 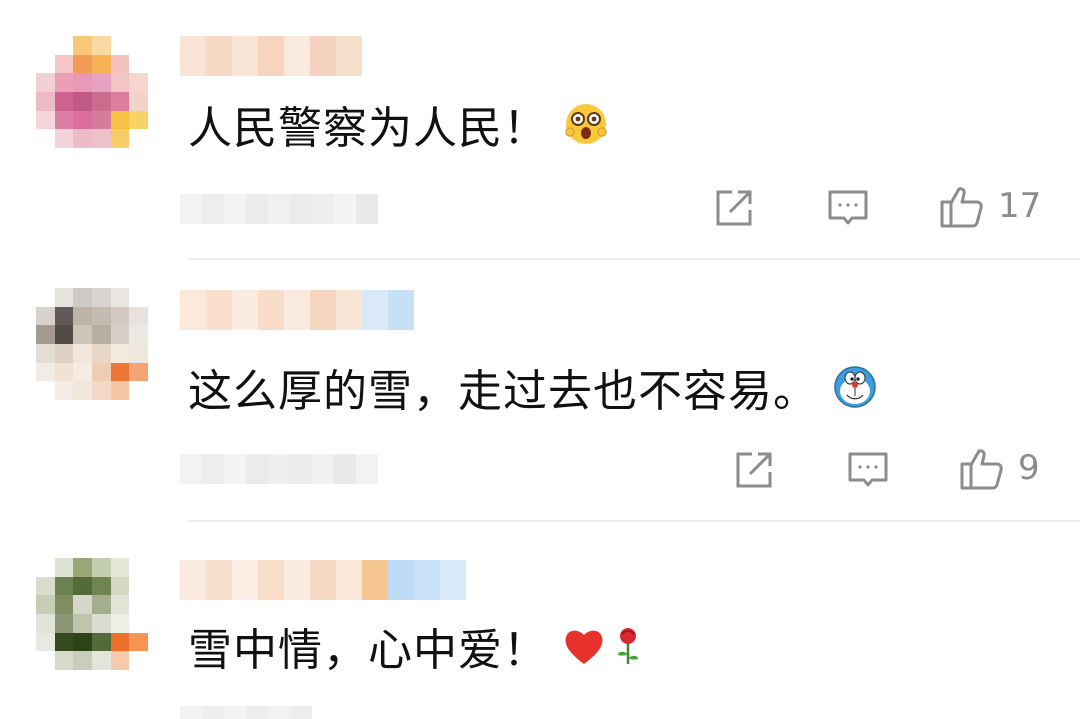 I want to click on comment-text: 人民警察为人民！, so click(x=399, y=131).